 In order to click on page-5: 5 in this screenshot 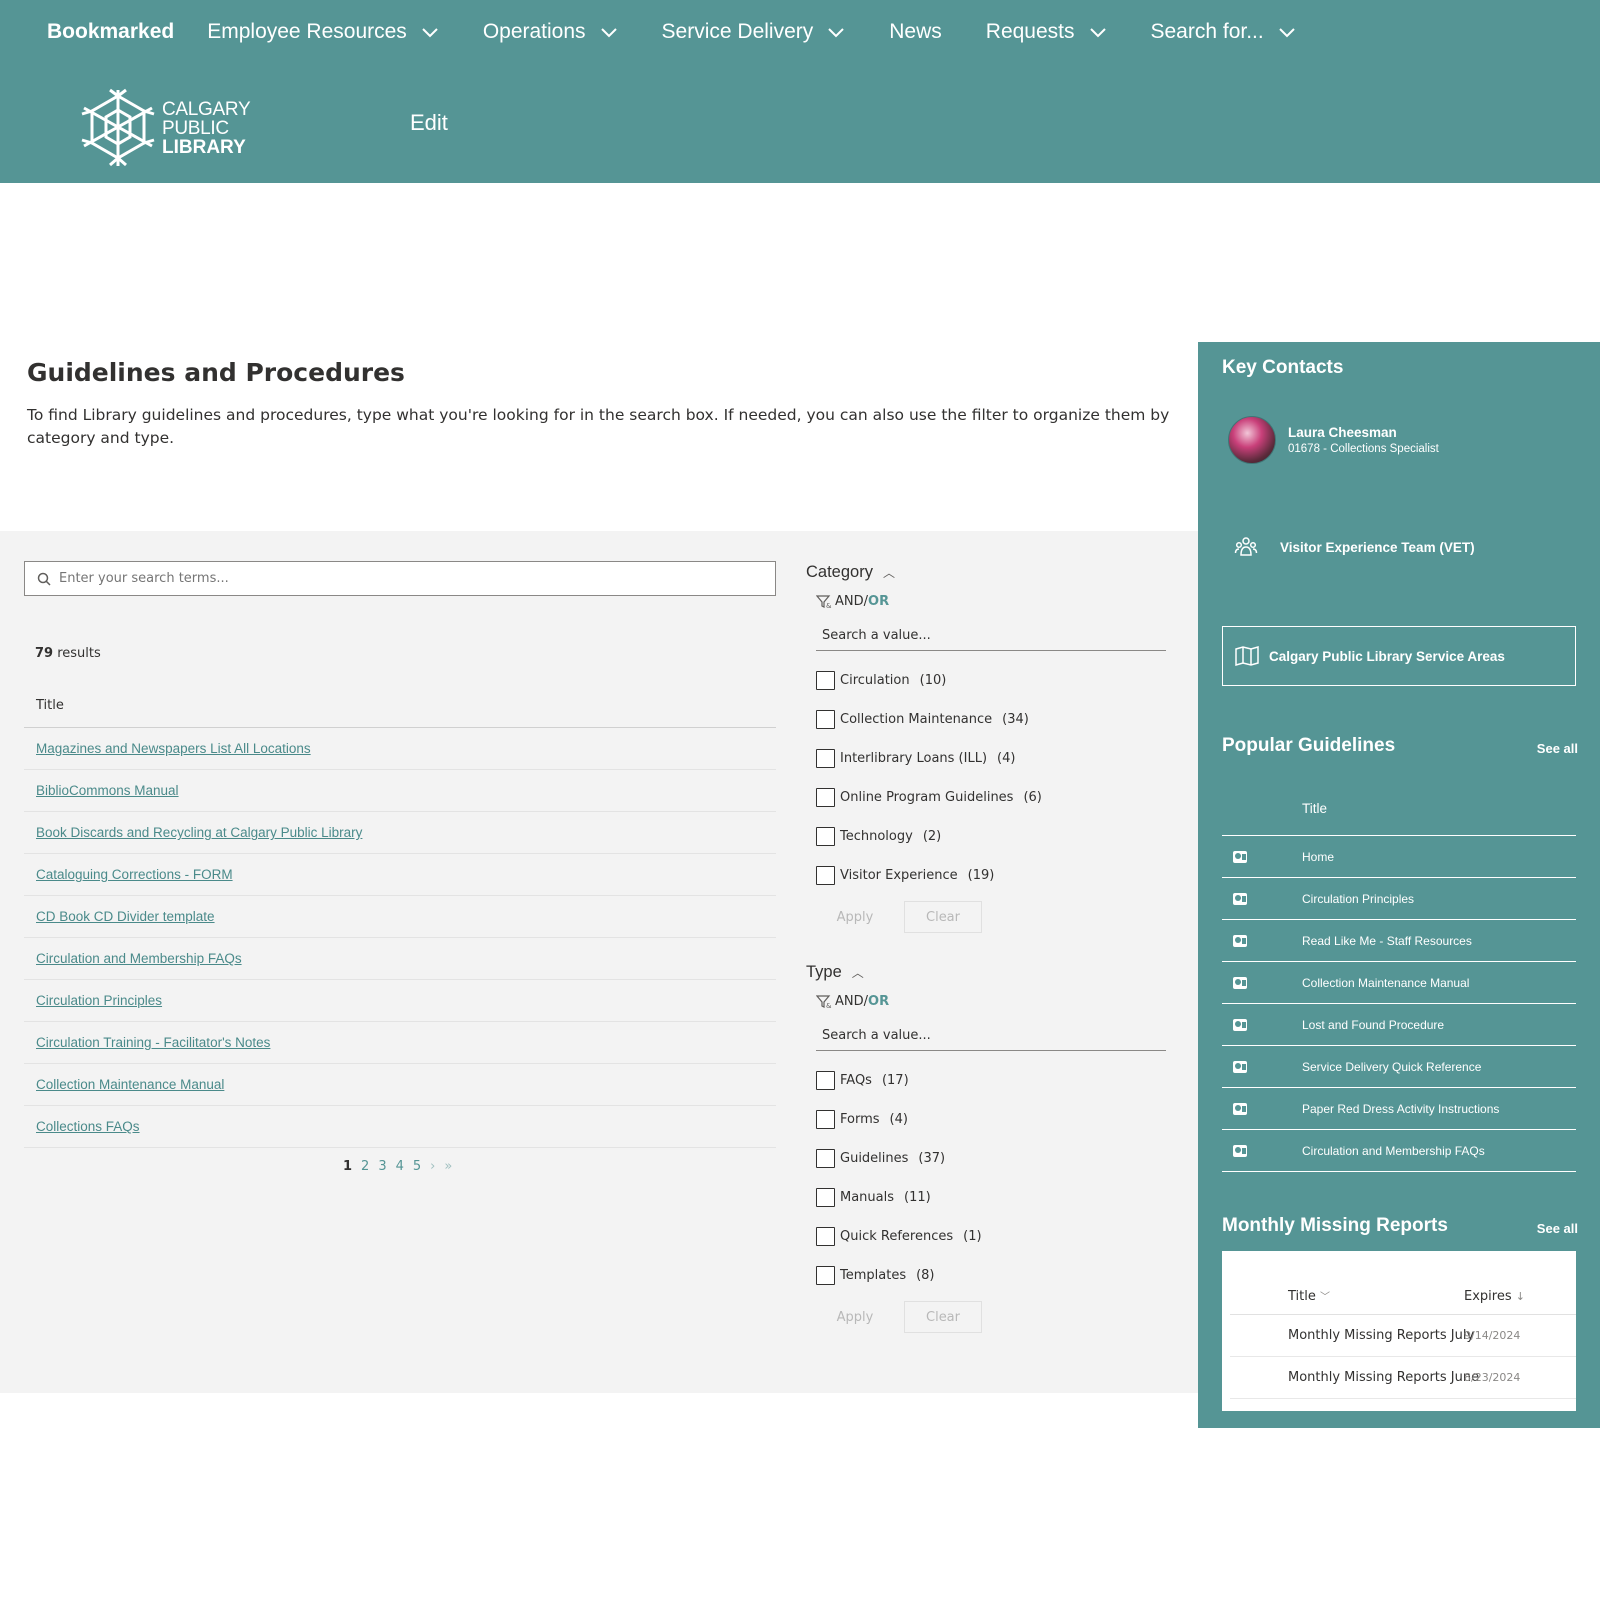, I will do `click(417, 1166)`.